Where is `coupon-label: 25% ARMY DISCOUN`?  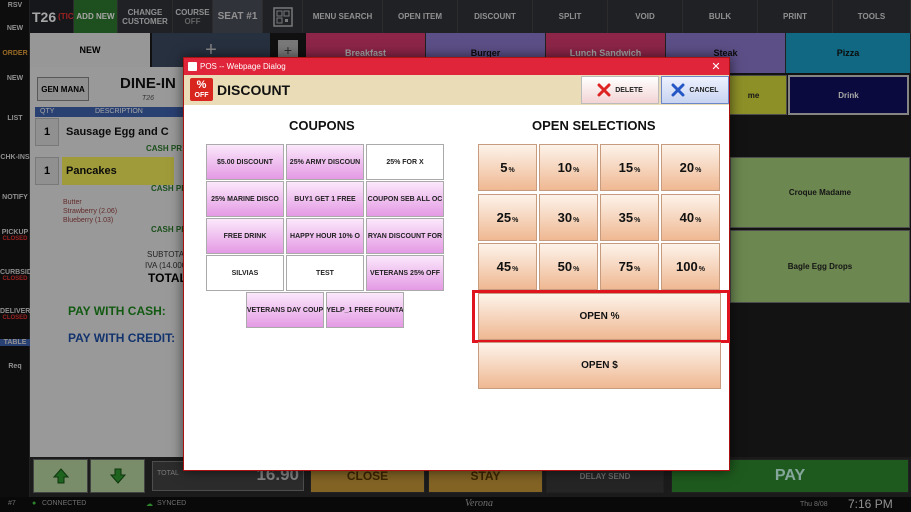 coupon-label: 25% ARMY DISCOUN is located at coordinates (325, 162).